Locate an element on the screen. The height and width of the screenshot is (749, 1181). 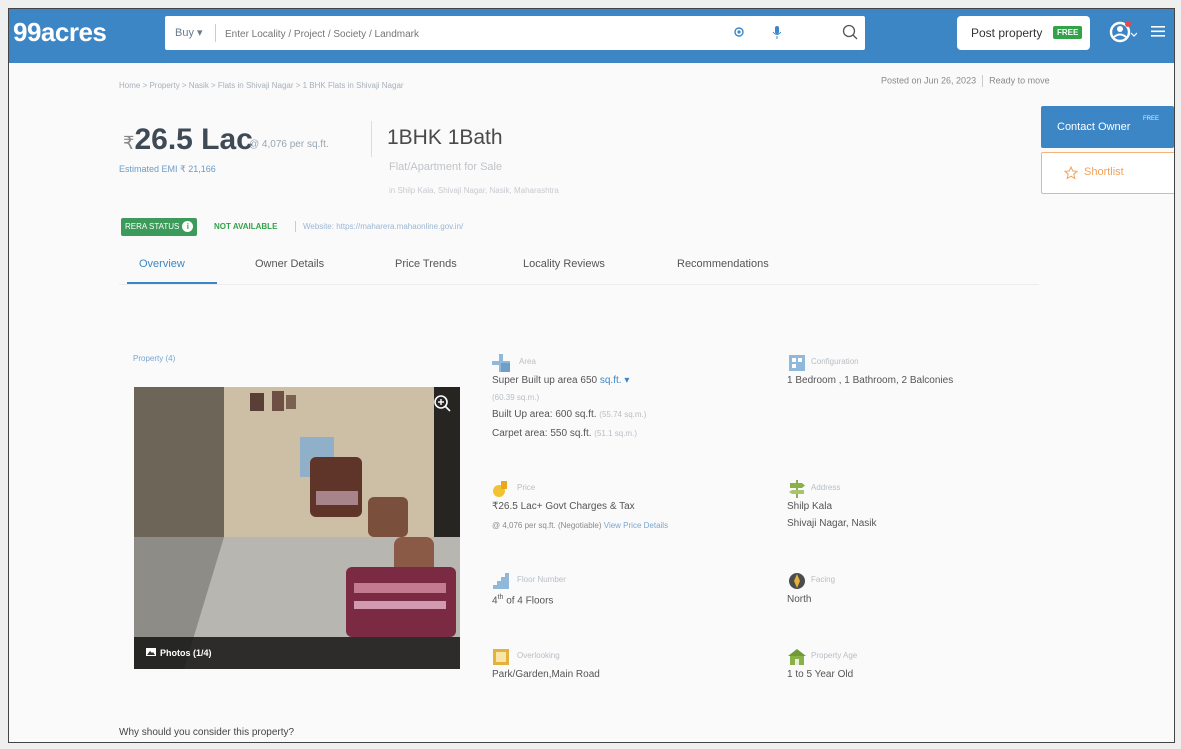
building-age-icon is located at coordinates (797, 657).